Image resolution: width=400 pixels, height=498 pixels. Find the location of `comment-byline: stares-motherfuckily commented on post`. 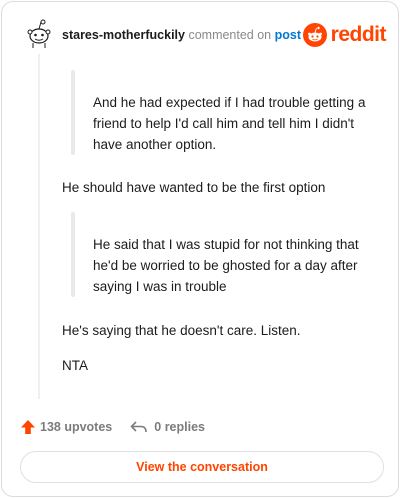

comment-byline: stares-motherfuckily commented on post is located at coordinates (181, 35).